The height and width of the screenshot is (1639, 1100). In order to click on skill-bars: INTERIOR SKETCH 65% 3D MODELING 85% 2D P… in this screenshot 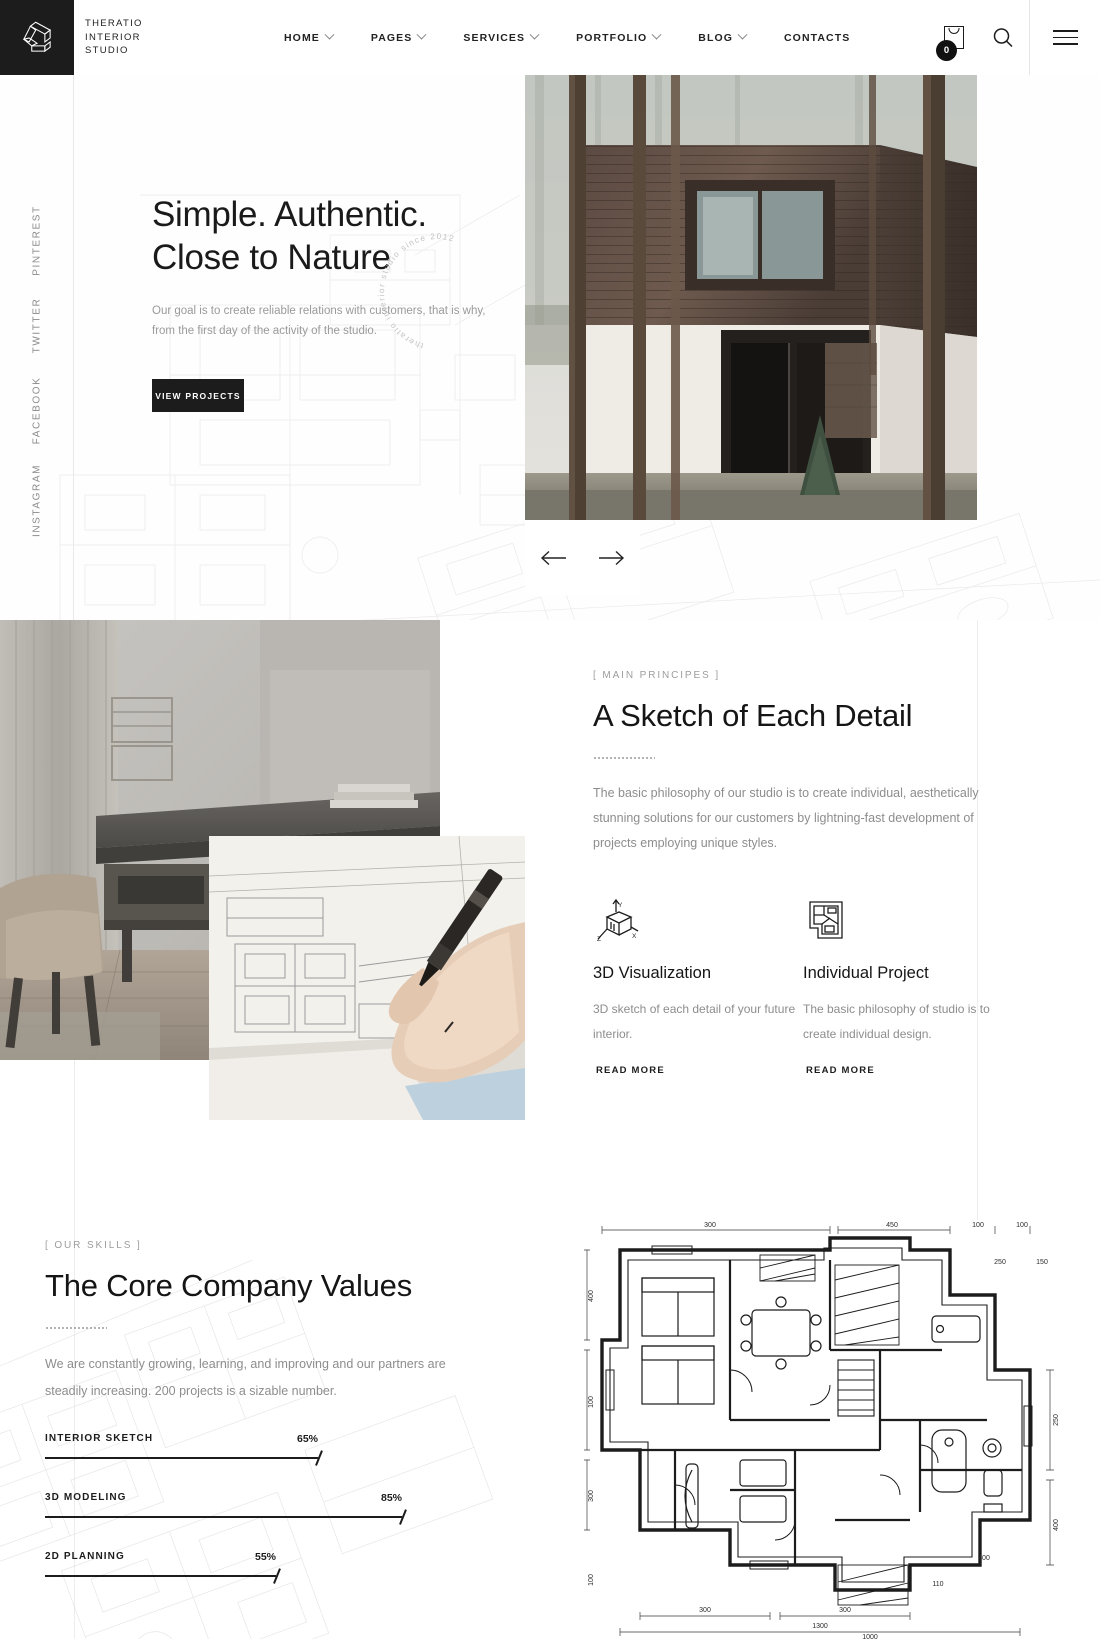, I will do `click(255, 1508)`.